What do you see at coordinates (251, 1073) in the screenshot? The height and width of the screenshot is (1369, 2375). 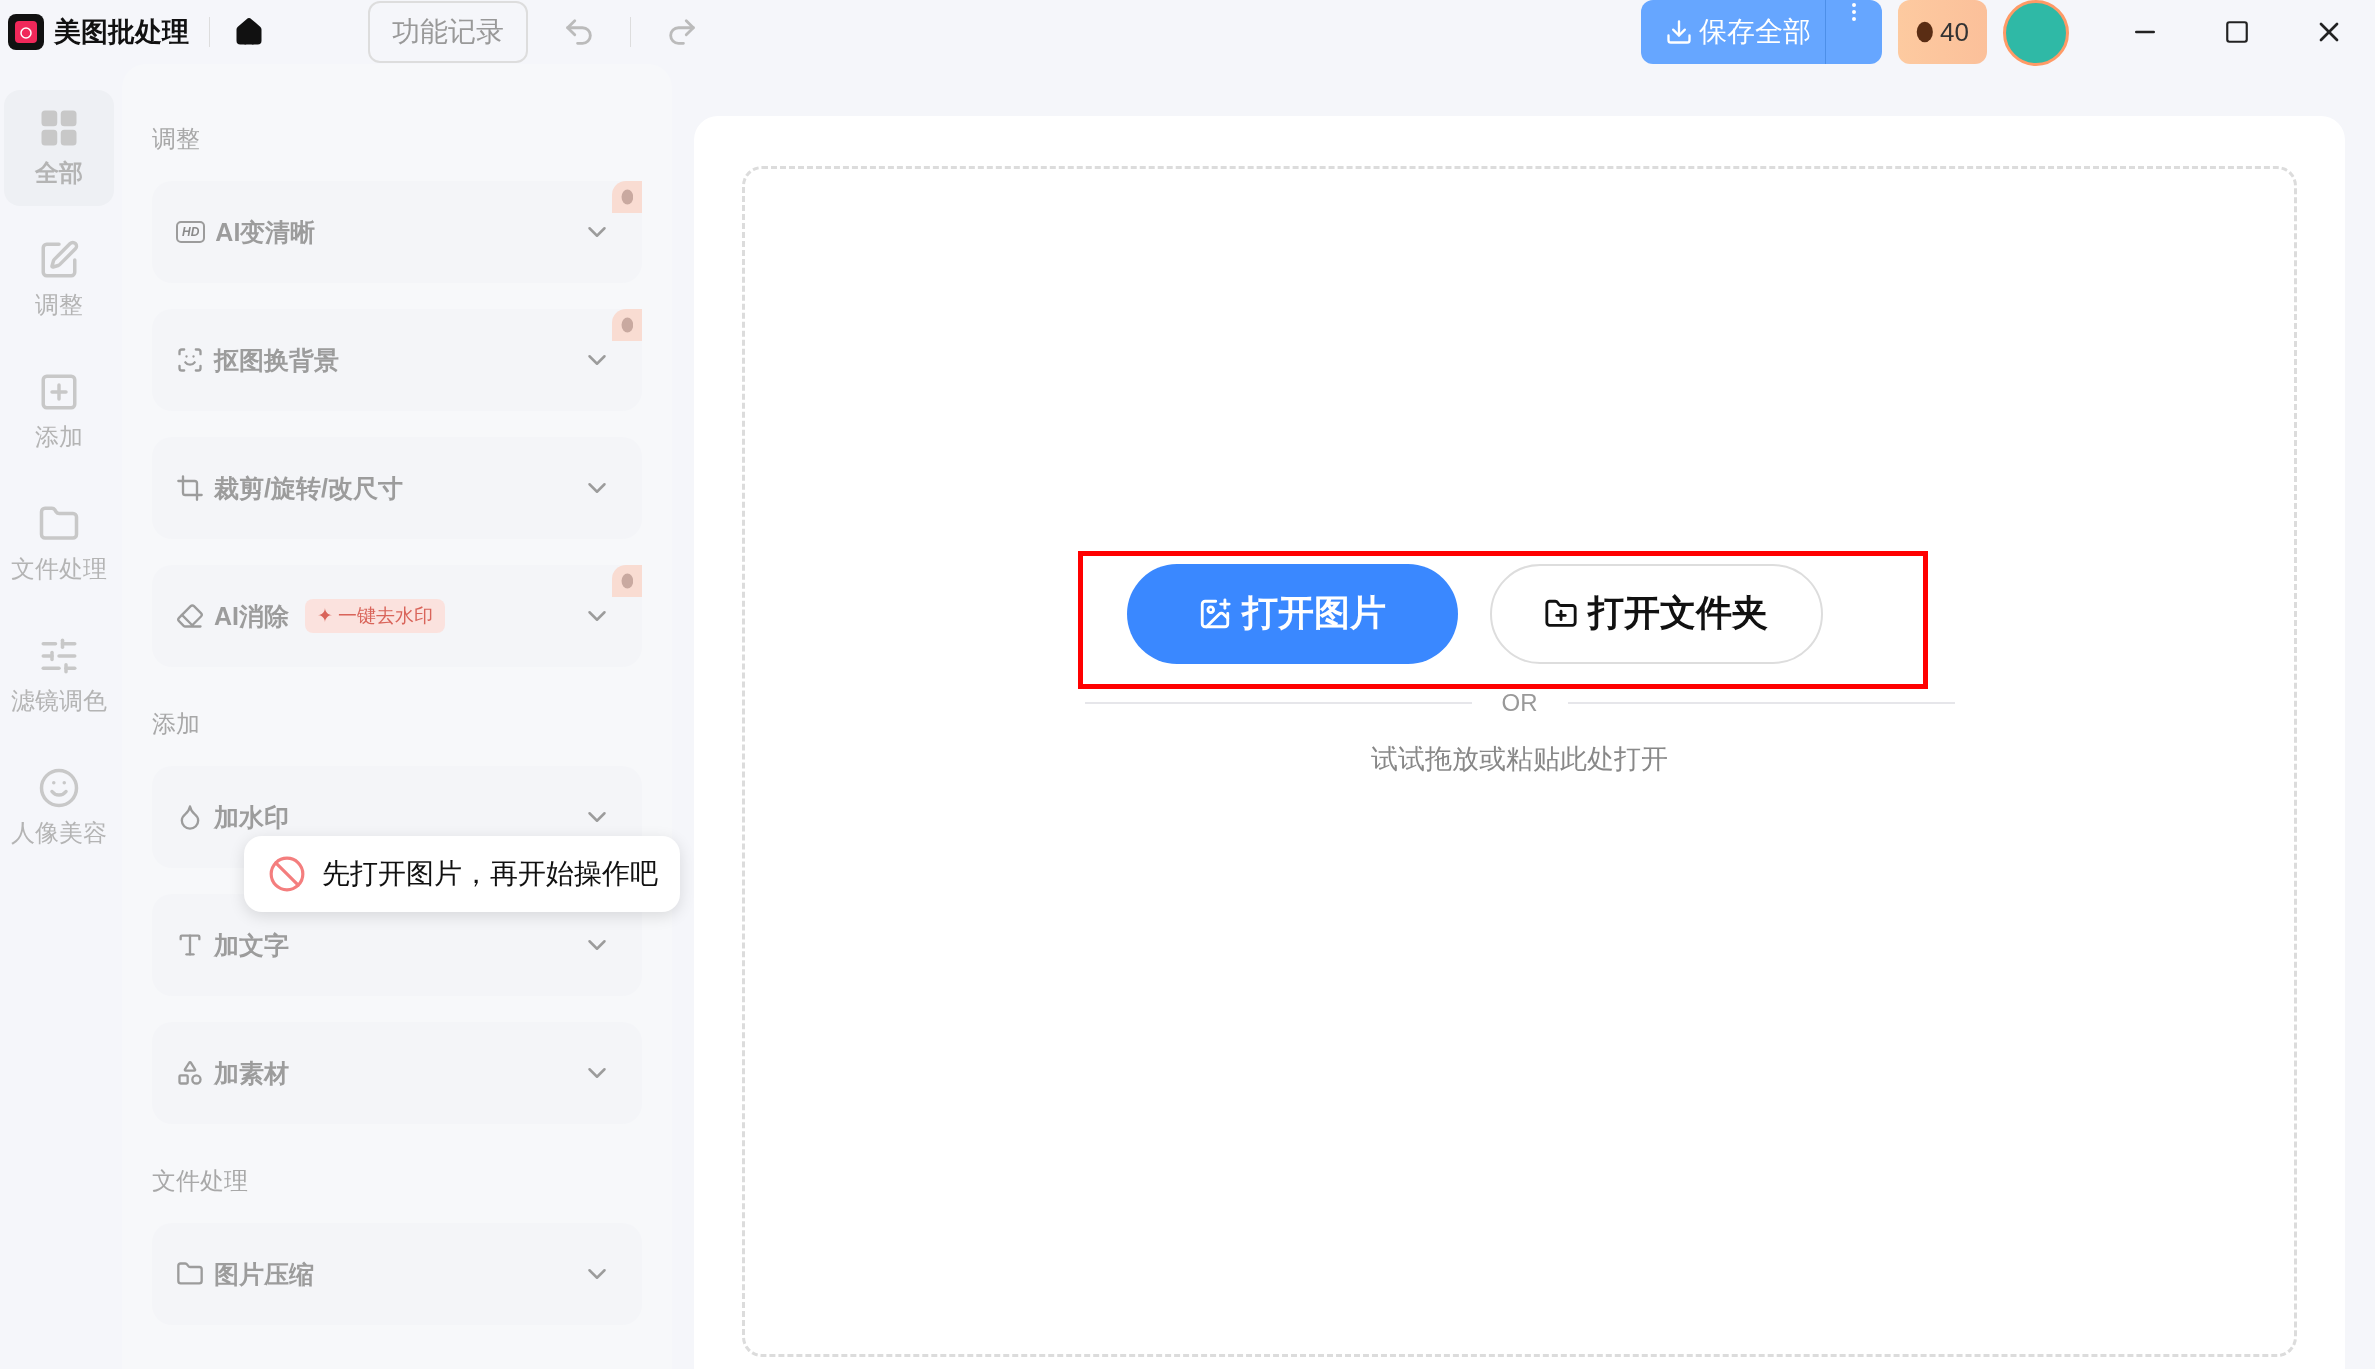 I see `tool-label: 加素材` at bounding box center [251, 1073].